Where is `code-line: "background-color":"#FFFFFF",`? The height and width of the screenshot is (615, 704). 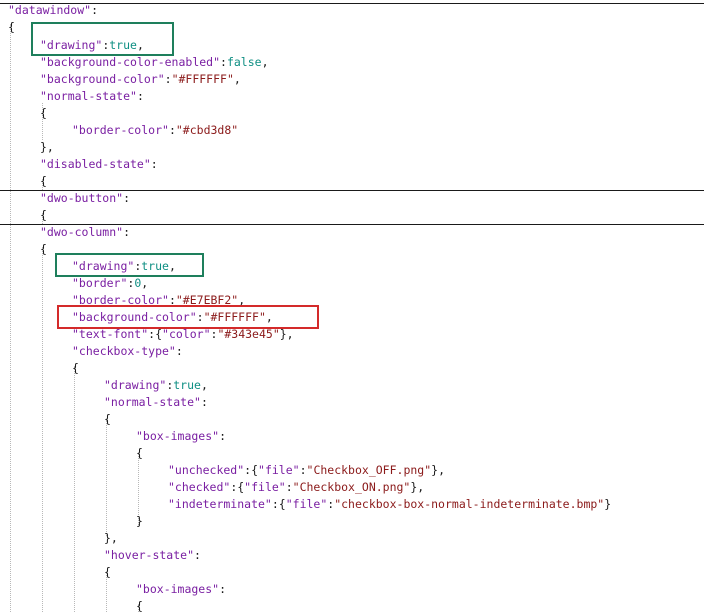
code-line: "background-color":"#FFFFFF", is located at coordinates (140, 79).